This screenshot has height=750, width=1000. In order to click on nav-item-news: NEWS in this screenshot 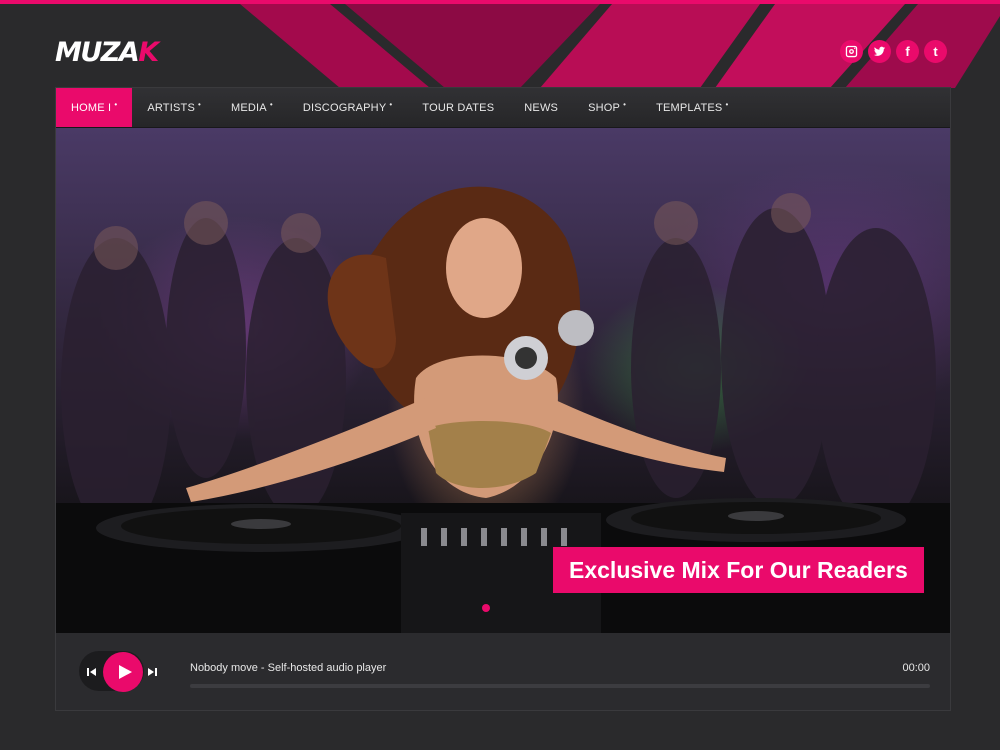, I will do `click(541, 107)`.